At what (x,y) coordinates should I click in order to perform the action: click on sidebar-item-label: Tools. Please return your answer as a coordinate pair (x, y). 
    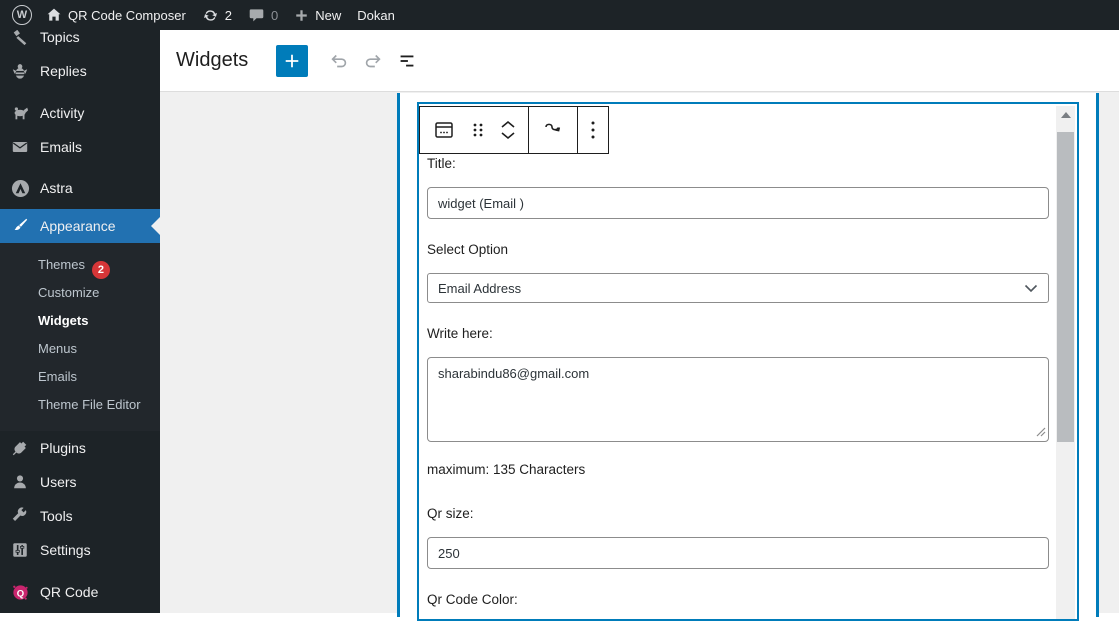
    Looking at the image, I should click on (56, 516).